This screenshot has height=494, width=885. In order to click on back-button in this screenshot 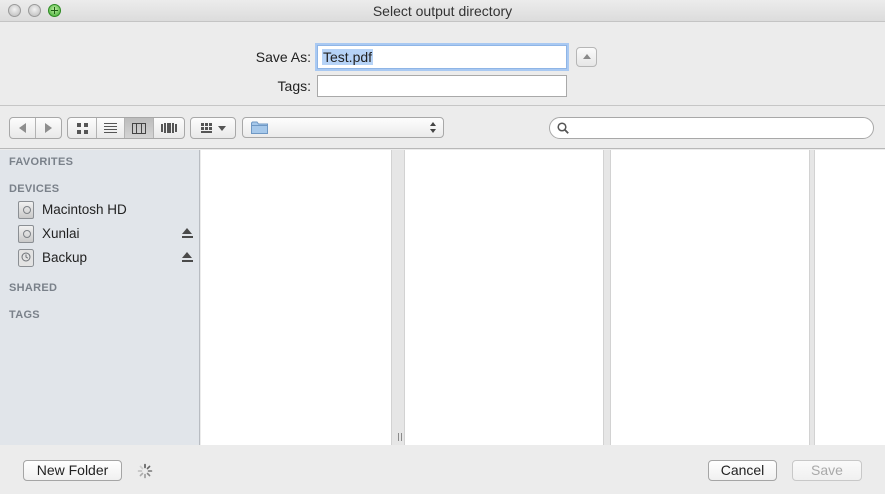, I will do `click(23, 128)`.